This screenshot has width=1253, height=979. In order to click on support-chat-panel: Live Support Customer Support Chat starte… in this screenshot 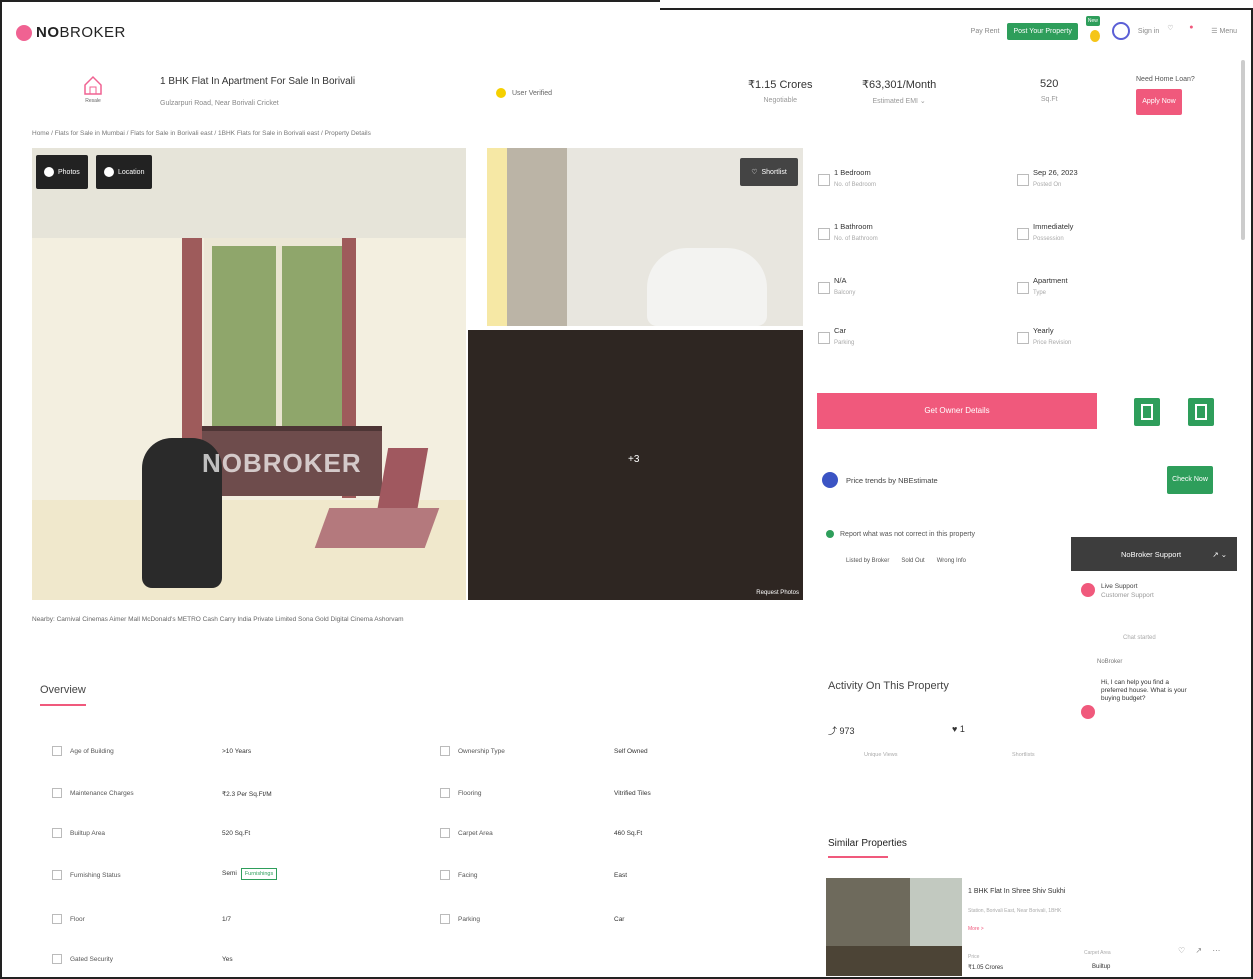, I will do `click(1136, 656)`.